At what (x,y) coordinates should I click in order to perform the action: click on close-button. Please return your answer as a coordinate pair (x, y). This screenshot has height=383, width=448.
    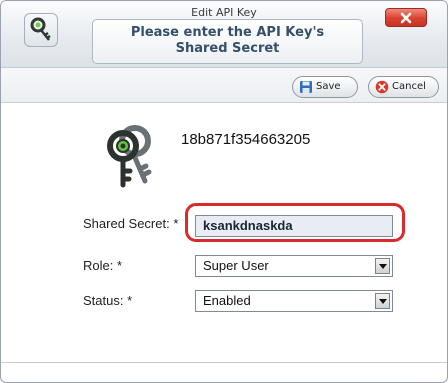
    Looking at the image, I should click on (406, 17).